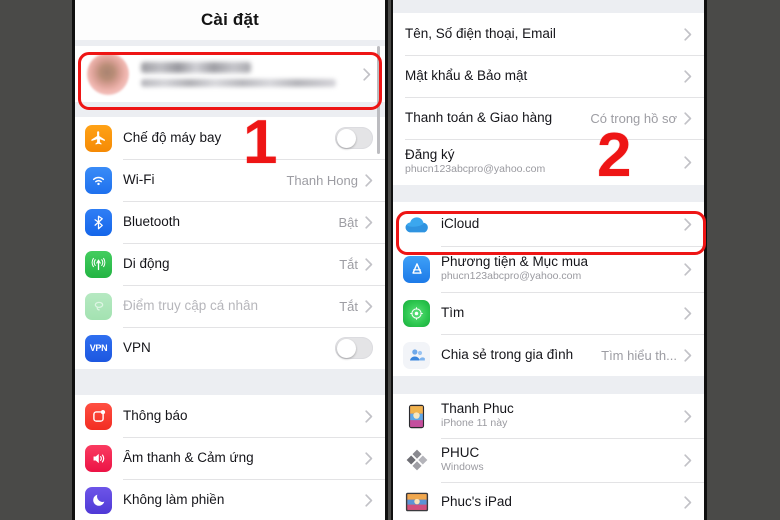 The image size is (780, 520). I want to click on row-label: Di động, so click(146, 264).